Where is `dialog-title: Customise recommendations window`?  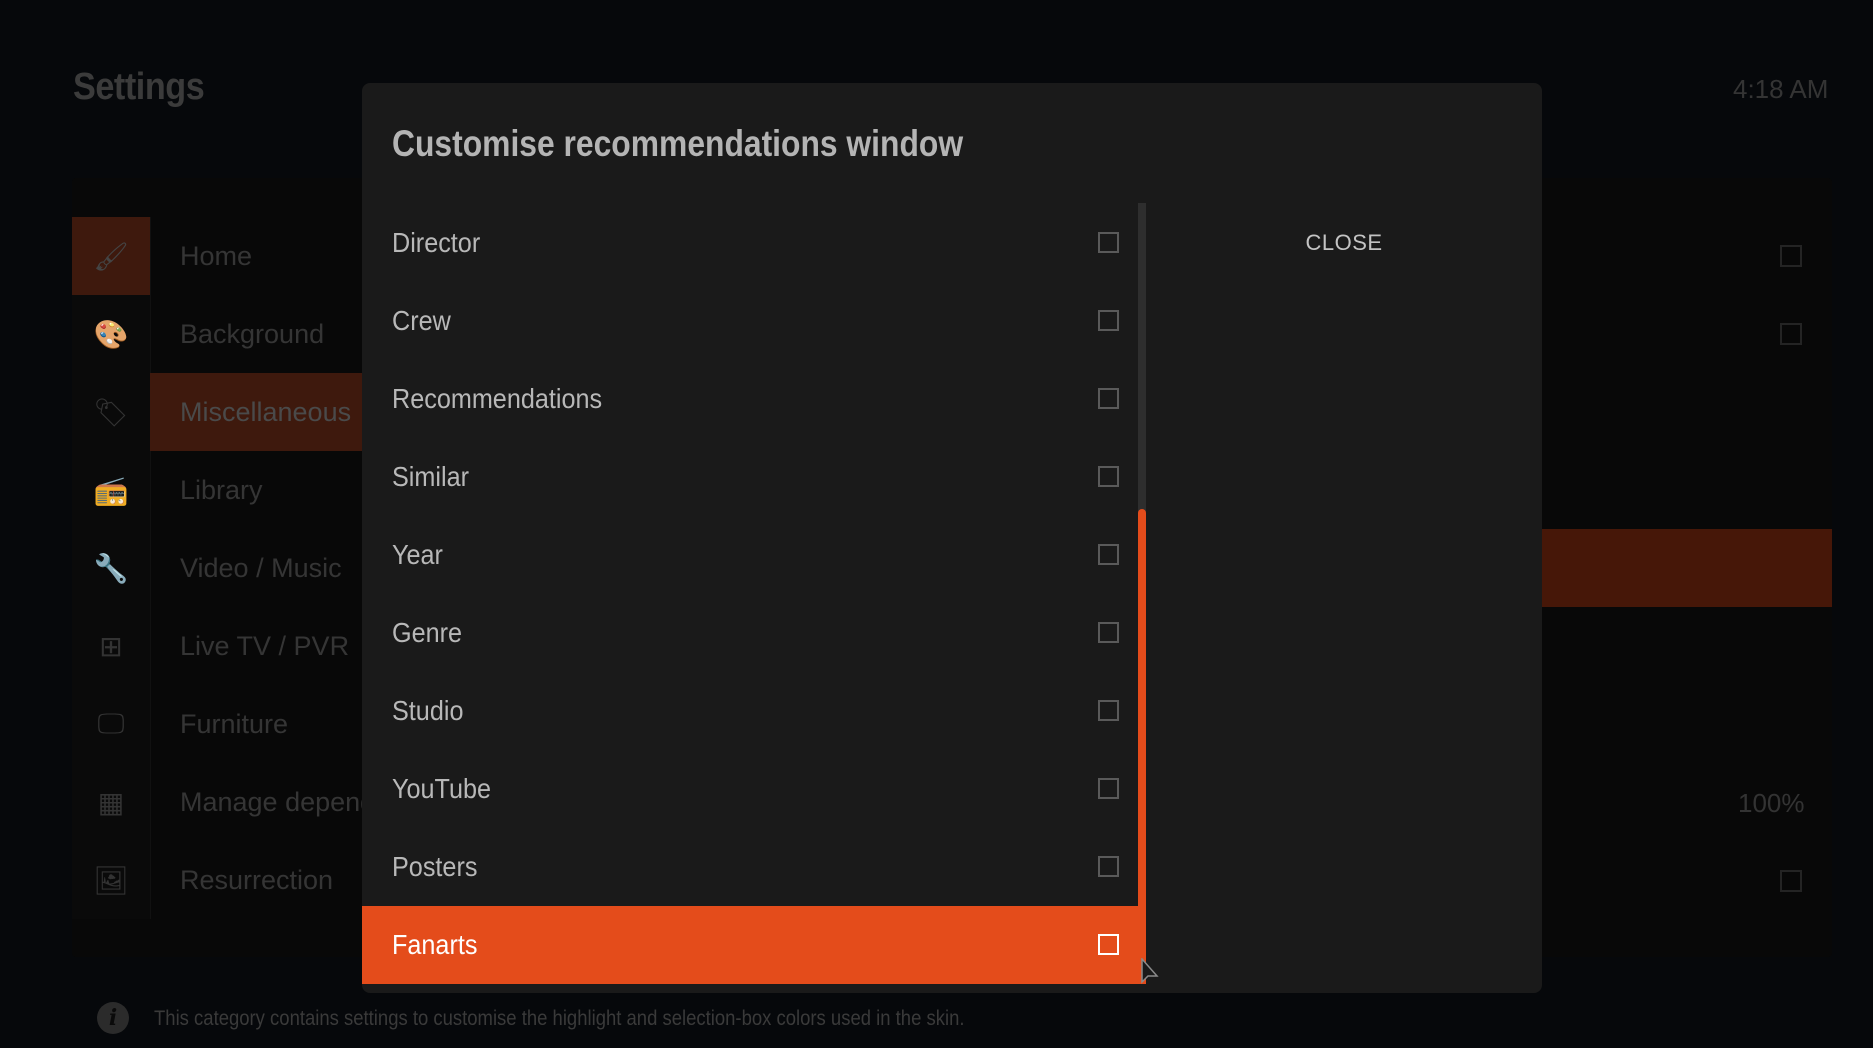
dialog-title: Customise recommendations window is located at coordinates (678, 143).